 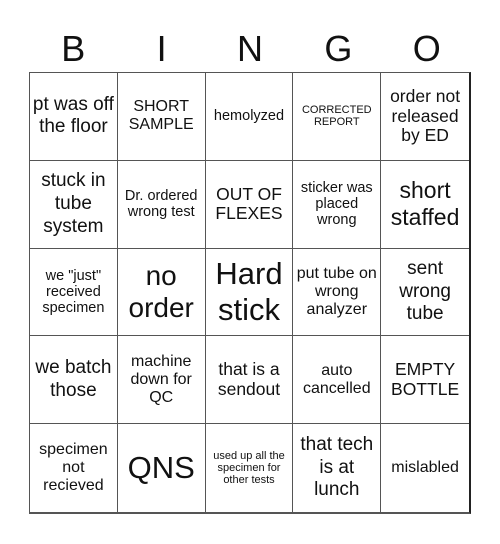 What do you see at coordinates (161, 380) in the screenshot?
I see `bingo-cell: machine down for QC` at bounding box center [161, 380].